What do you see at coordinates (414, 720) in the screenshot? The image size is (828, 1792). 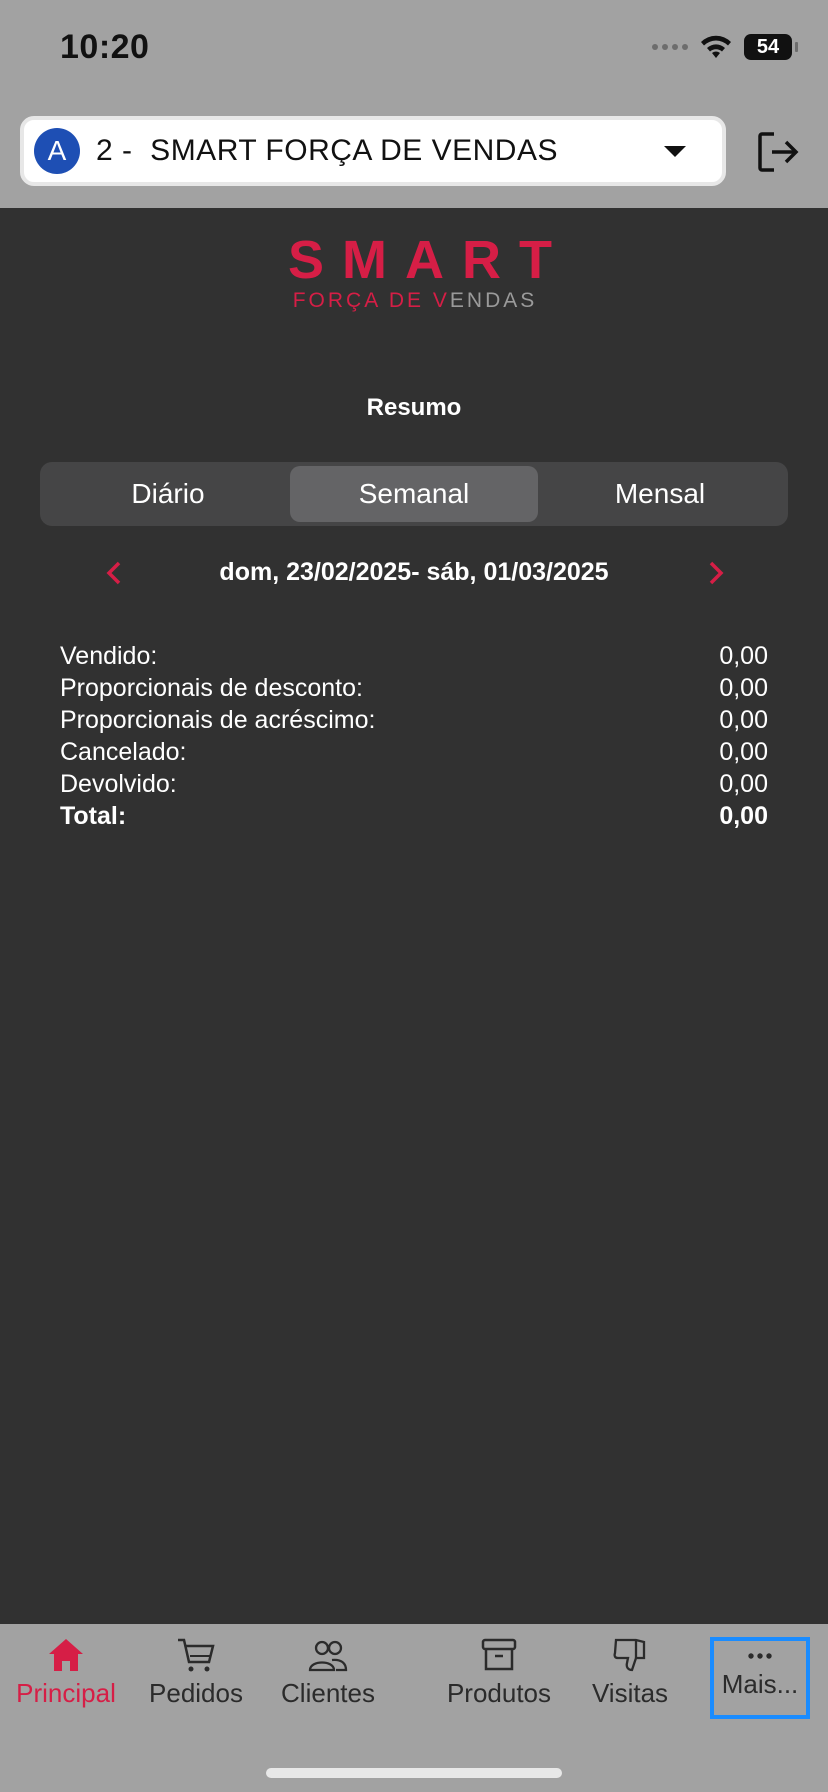 I see `summary-row-acrescimo: Proporcionais de acréscimo: 0,00` at bounding box center [414, 720].